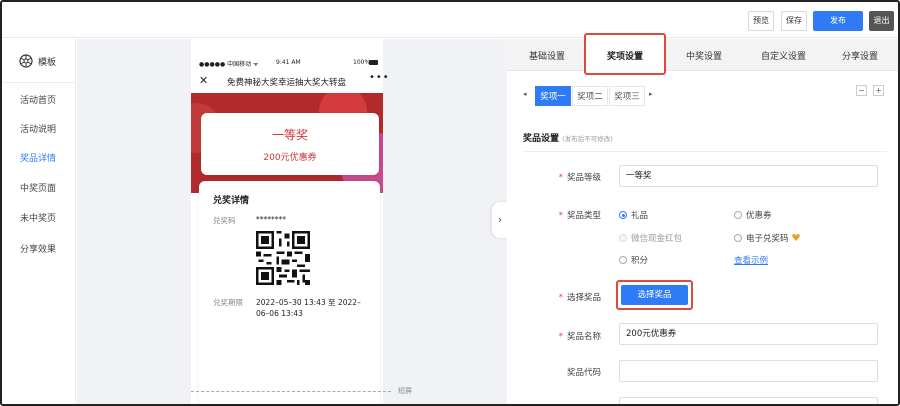 Image resolution: width=900 pixels, height=406 pixels. I want to click on phone-navbar: ✕ 免费神秘大奖幸运抽大奖大转盘 •••, so click(290, 82).